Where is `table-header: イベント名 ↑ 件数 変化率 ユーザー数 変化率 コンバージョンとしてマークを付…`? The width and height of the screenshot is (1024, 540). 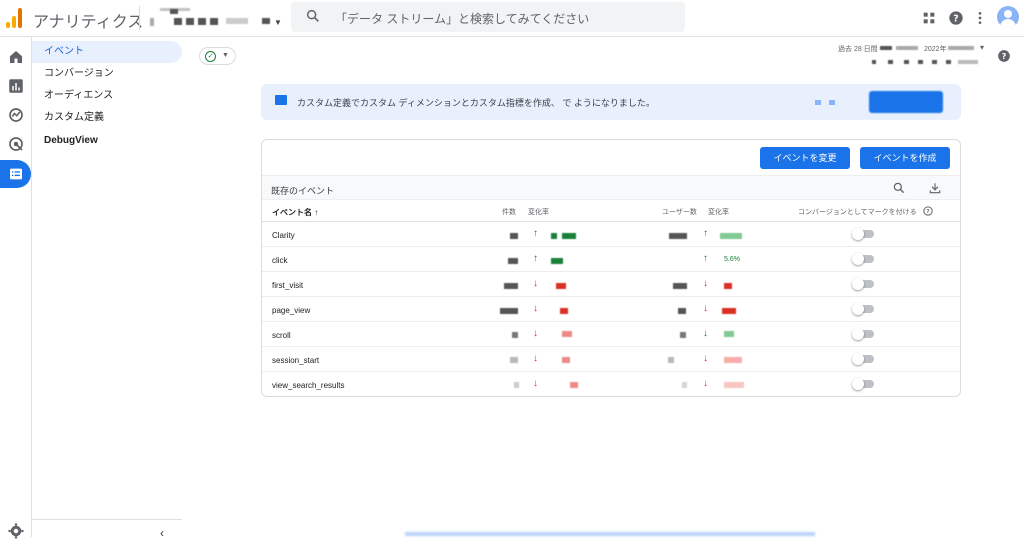
table-header: イベント名 ↑ 件数 変化率 ユーザー数 変化率 コンバージョンとしてマークを付… is located at coordinates (611, 211).